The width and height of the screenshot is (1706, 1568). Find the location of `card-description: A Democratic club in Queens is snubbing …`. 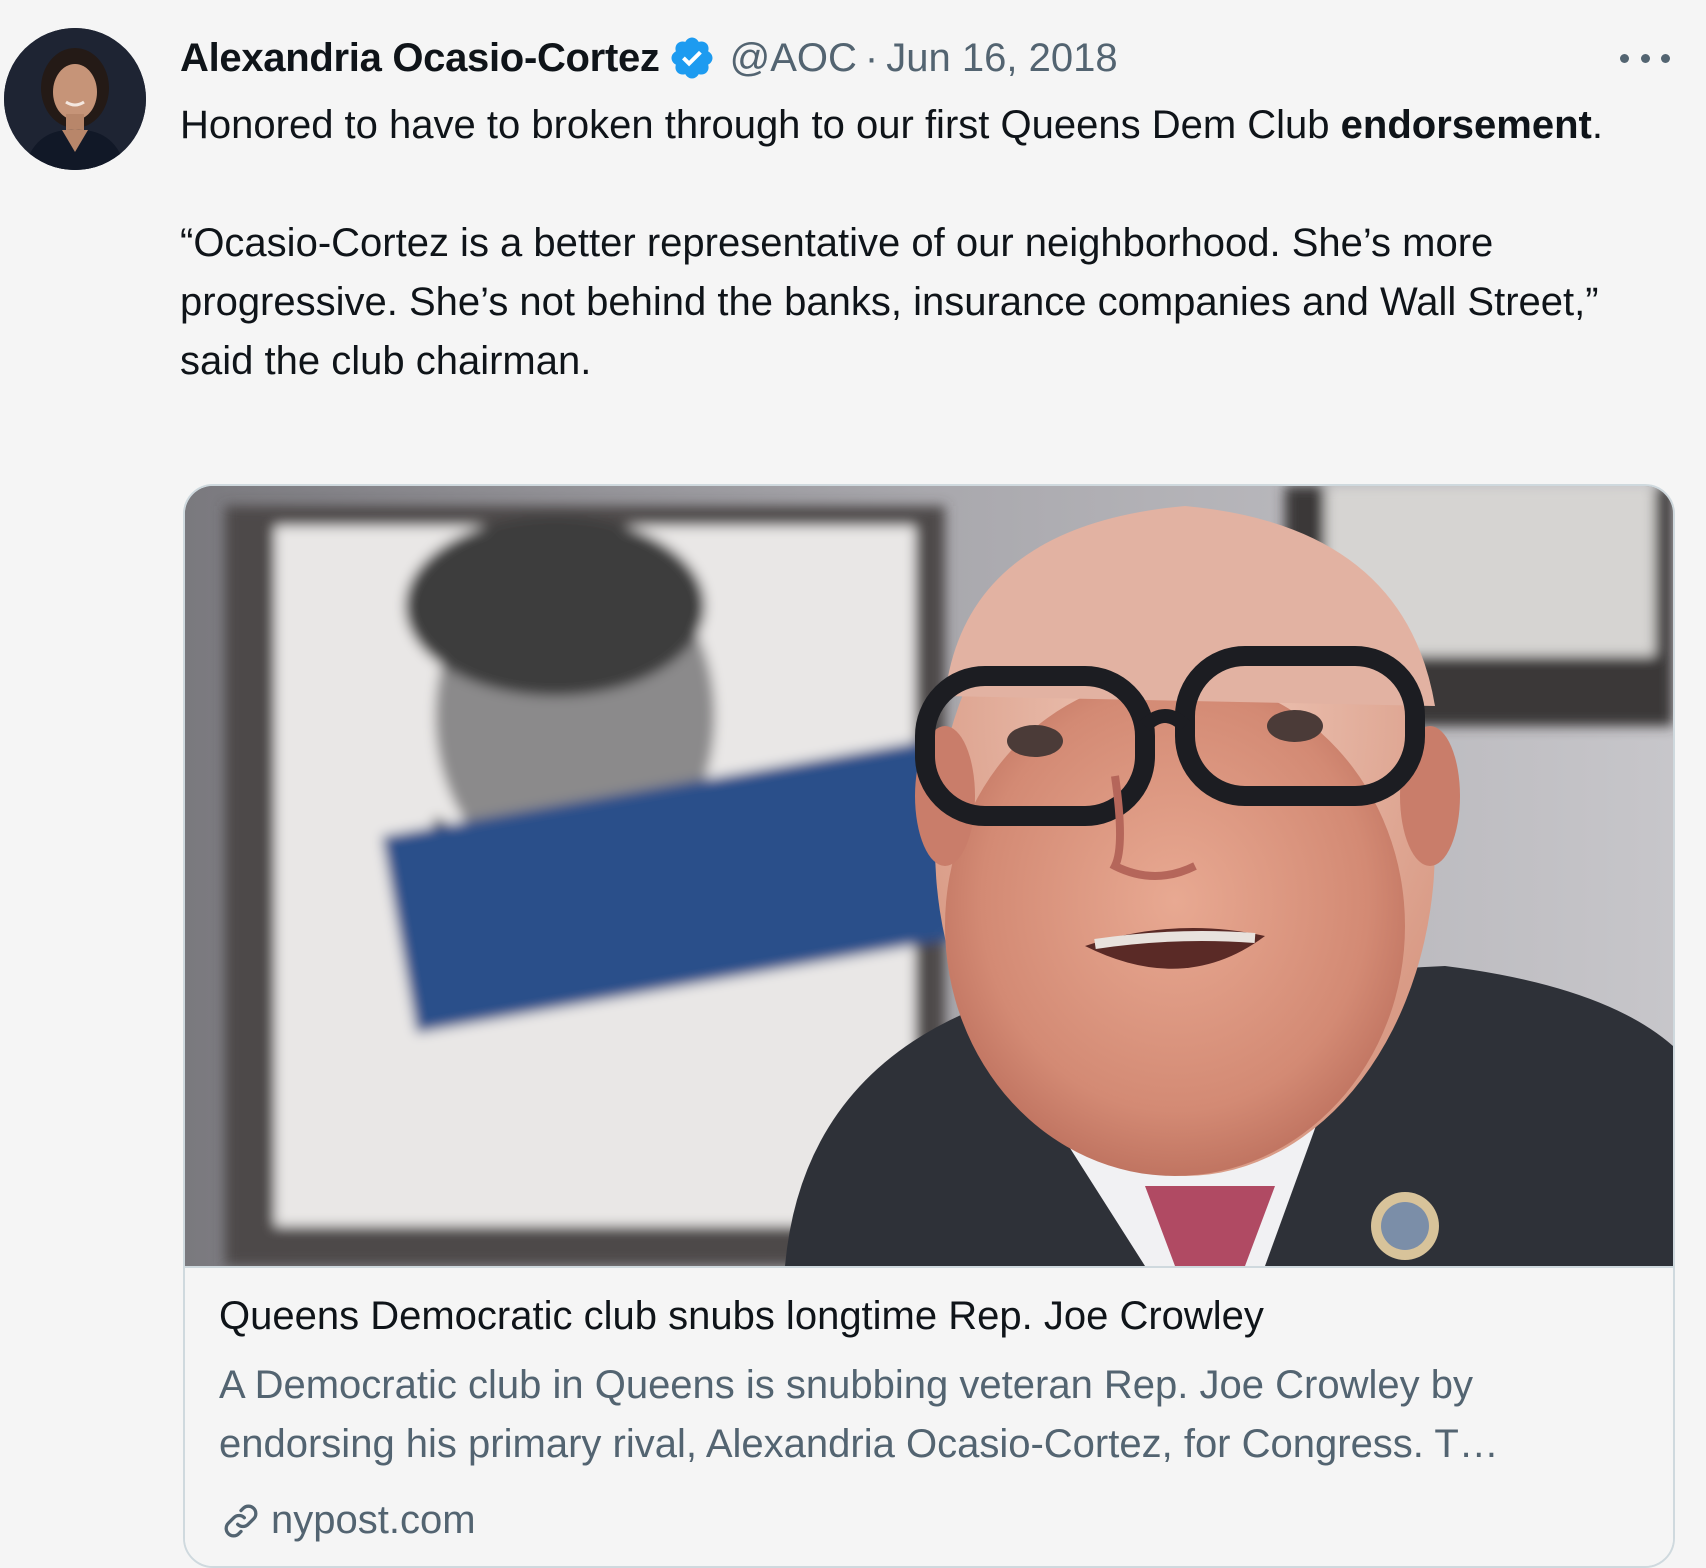

card-description: A Democratic club in Queens is snubbing … is located at coordinates (859, 1414).